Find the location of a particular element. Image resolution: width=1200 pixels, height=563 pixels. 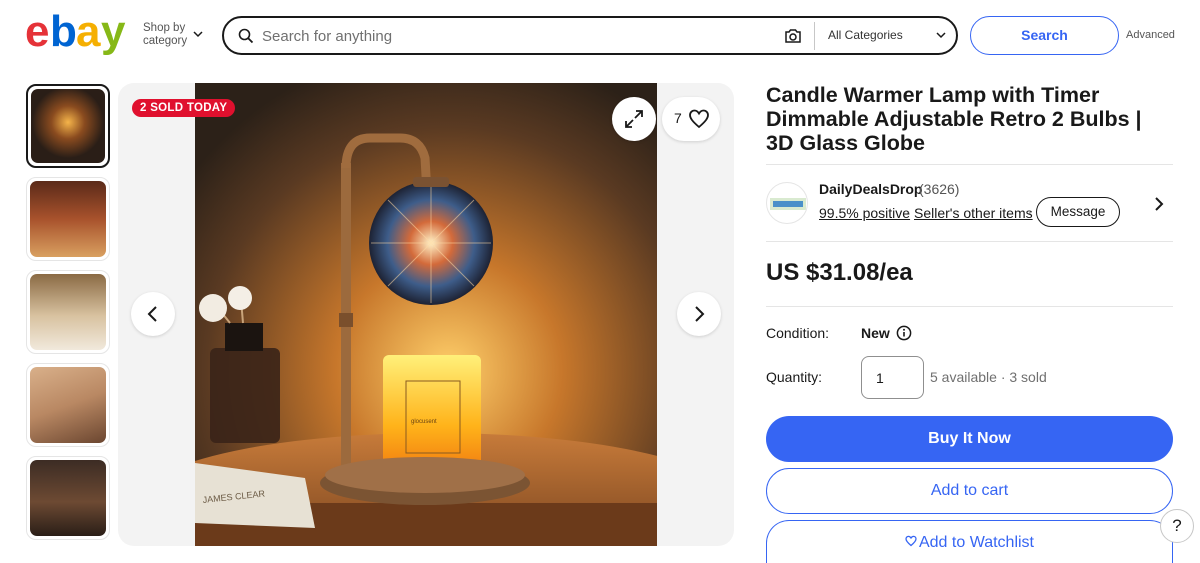

info-icon is located at coordinates (904, 333).